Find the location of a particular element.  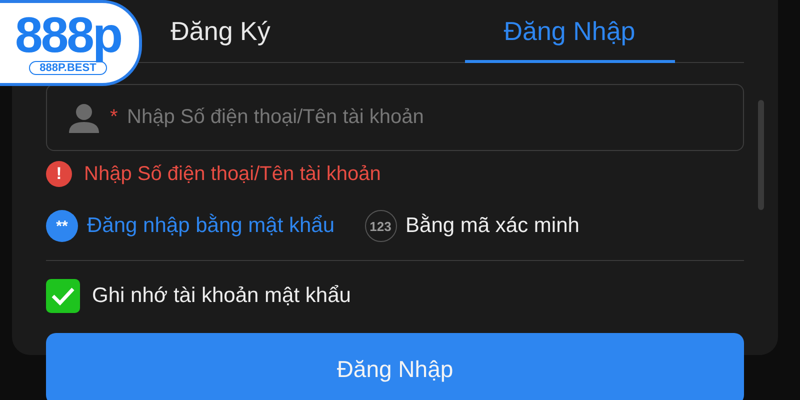

login-button: Đăng Nhập is located at coordinates (395, 366).